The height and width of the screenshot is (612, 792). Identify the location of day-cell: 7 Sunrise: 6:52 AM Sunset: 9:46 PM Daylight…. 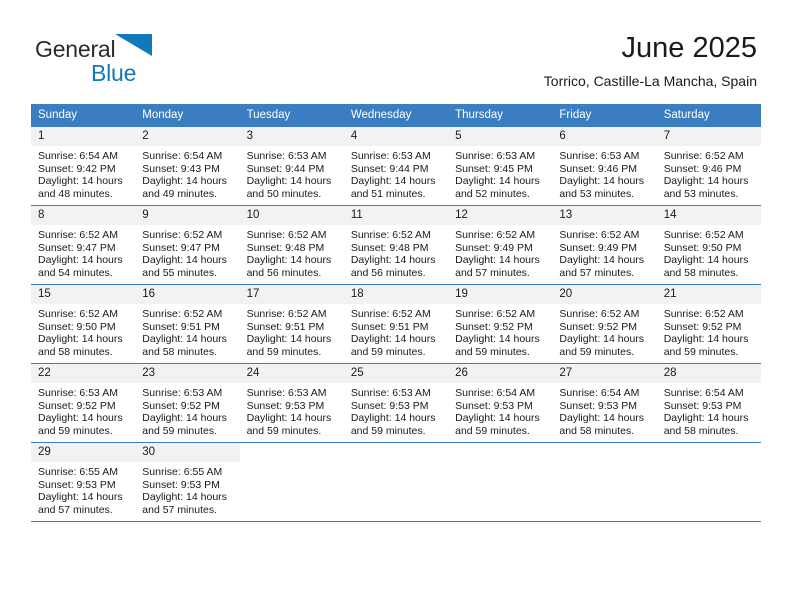
(708, 166).